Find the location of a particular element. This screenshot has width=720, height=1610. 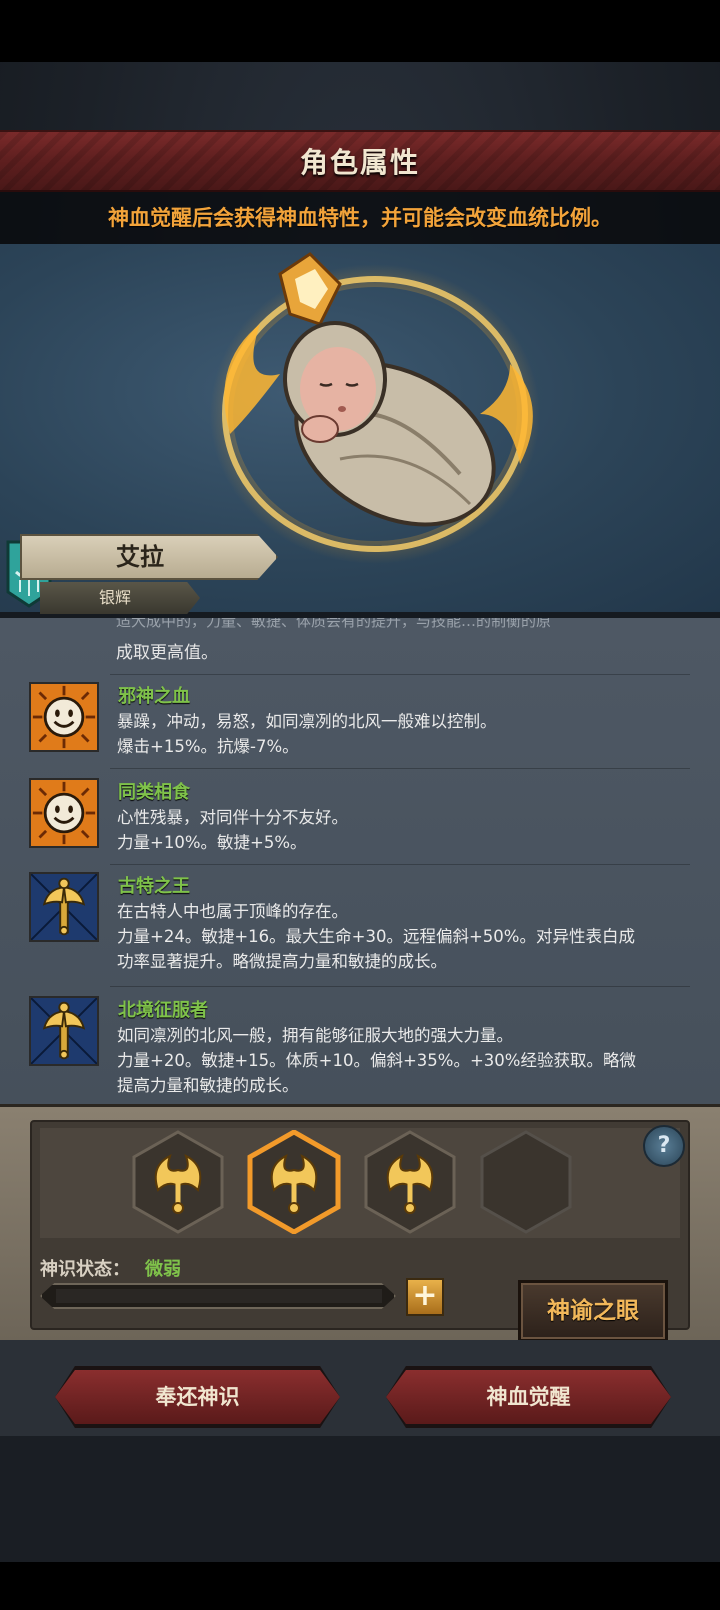

god-slot-4-empty is located at coordinates (526, 1182).